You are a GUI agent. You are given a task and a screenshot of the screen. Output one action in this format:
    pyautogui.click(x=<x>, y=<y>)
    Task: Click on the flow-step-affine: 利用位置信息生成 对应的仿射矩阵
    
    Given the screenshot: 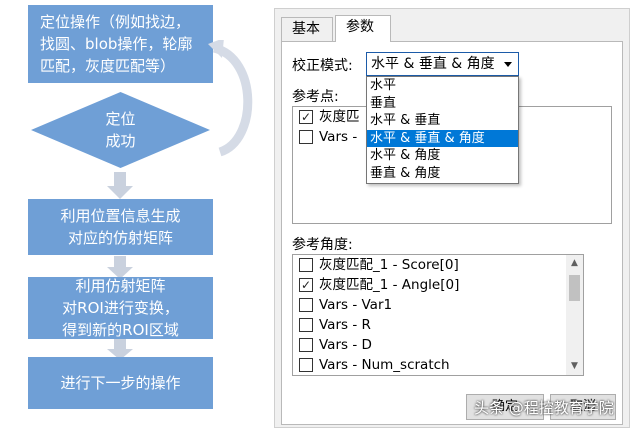 What is the action you would take?
    pyautogui.click(x=120, y=227)
    